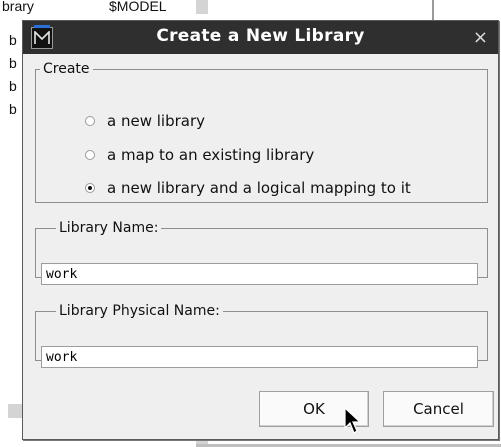 Image resolution: width=501 pixels, height=447 pixels. Describe the element at coordinates (156, 121) in the screenshot. I see `radio-label: a new library` at that location.